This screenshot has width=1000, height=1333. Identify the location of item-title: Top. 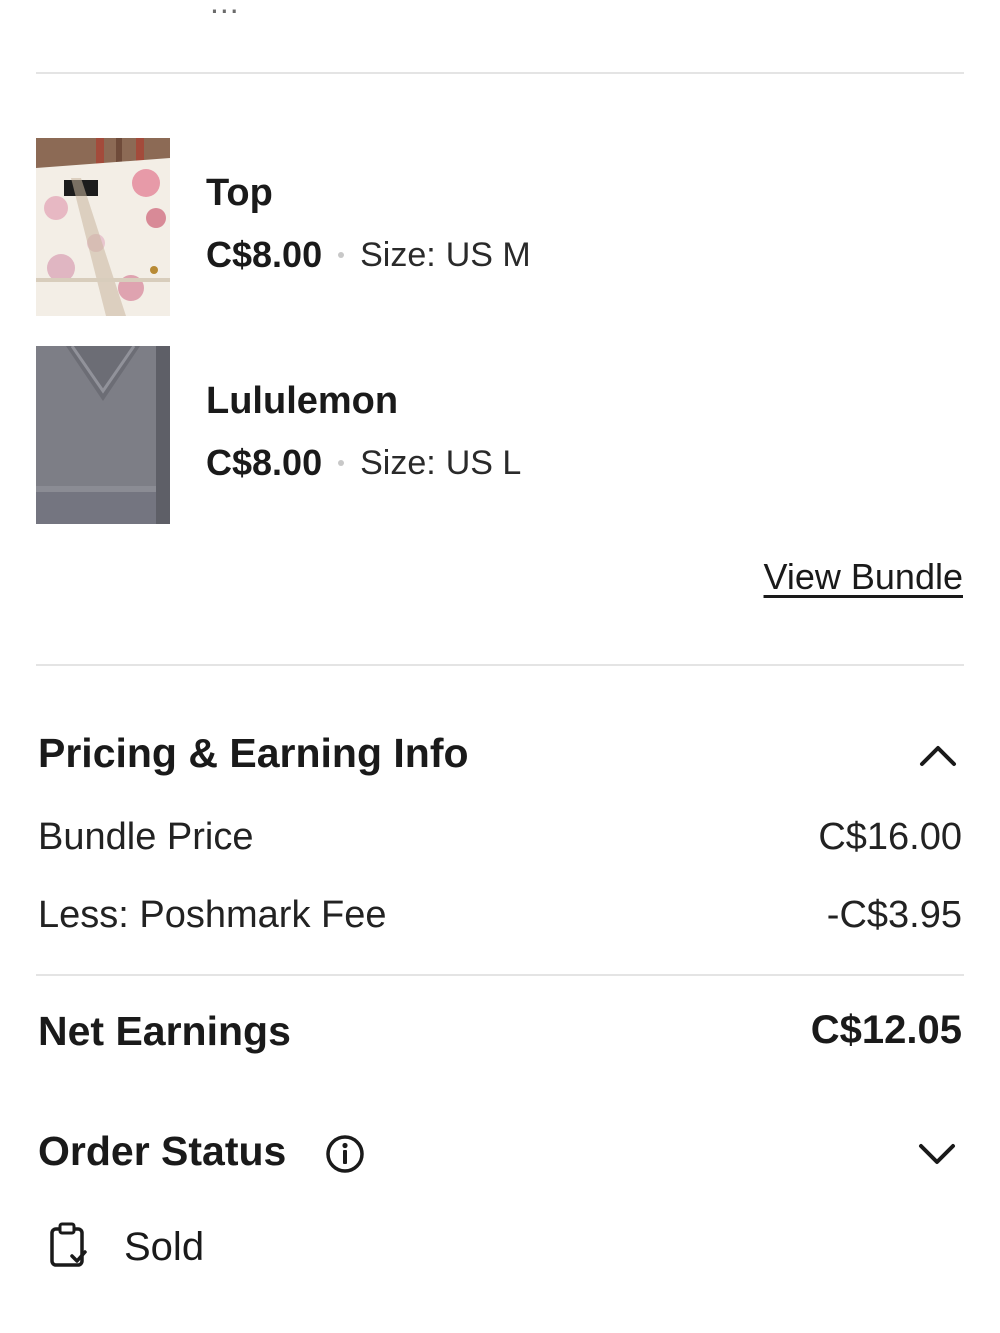
(239, 193).